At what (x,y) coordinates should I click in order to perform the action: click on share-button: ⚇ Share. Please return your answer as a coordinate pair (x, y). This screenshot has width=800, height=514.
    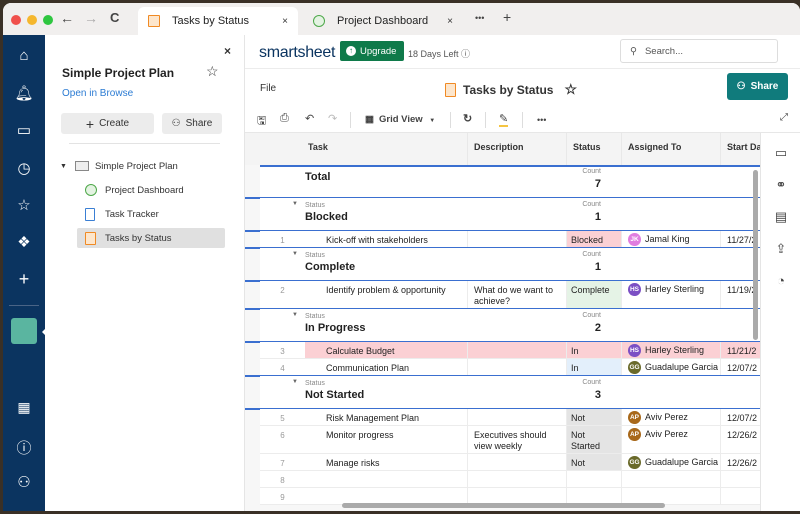
    Looking at the image, I should click on (757, 86).